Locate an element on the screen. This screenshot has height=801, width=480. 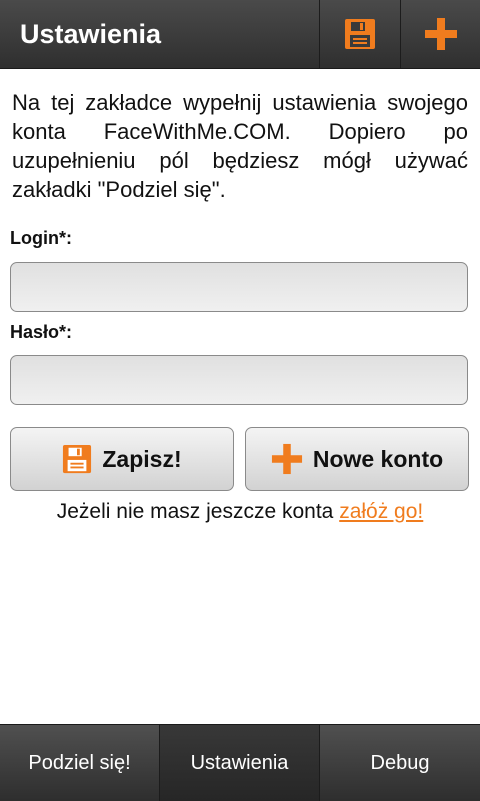
save-button is located at coordinates (359, 34).